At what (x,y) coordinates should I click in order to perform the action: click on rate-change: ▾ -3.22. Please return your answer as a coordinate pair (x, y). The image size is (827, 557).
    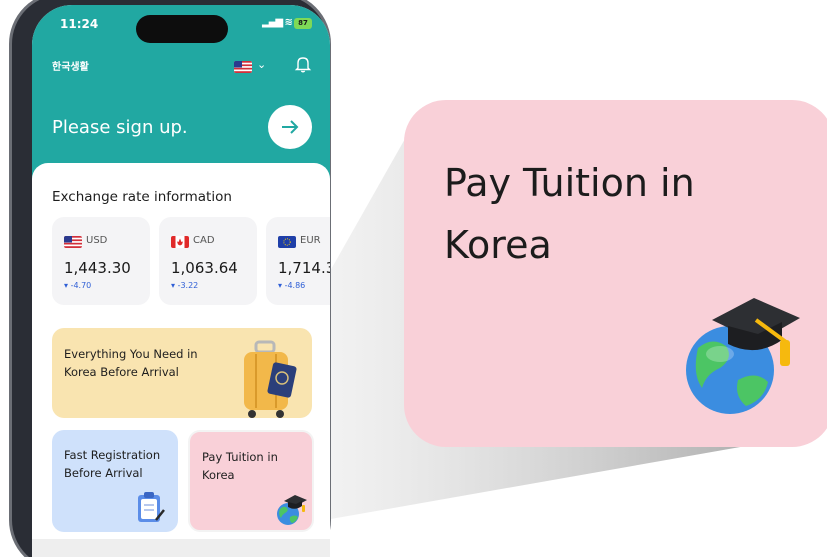
    Looking at the image, I should click on (184, 285).